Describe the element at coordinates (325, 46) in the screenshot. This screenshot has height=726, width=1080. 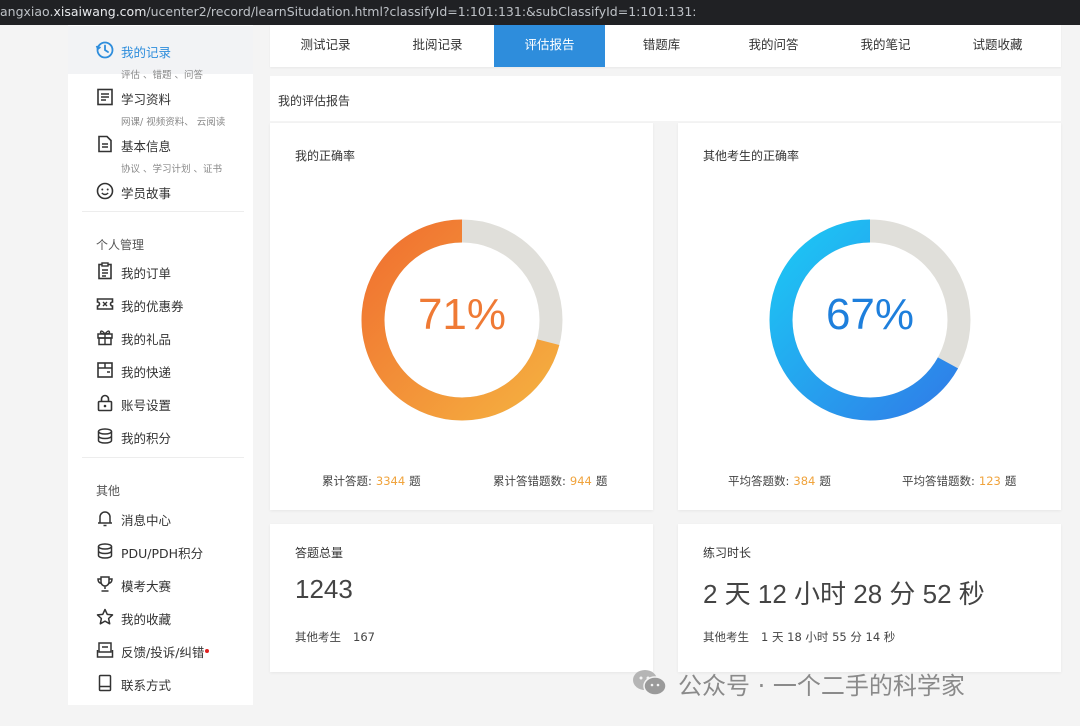
I see `tab-test-records: 测试记录` at that location.